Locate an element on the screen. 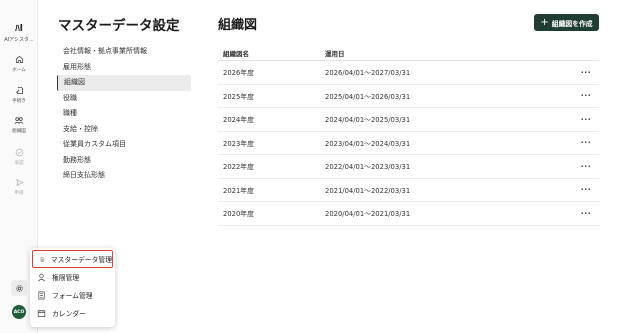 The height and width of the screenshot is (333, 625). menu-item-forms: フォーム管理 is located at coordinates (72, 295).